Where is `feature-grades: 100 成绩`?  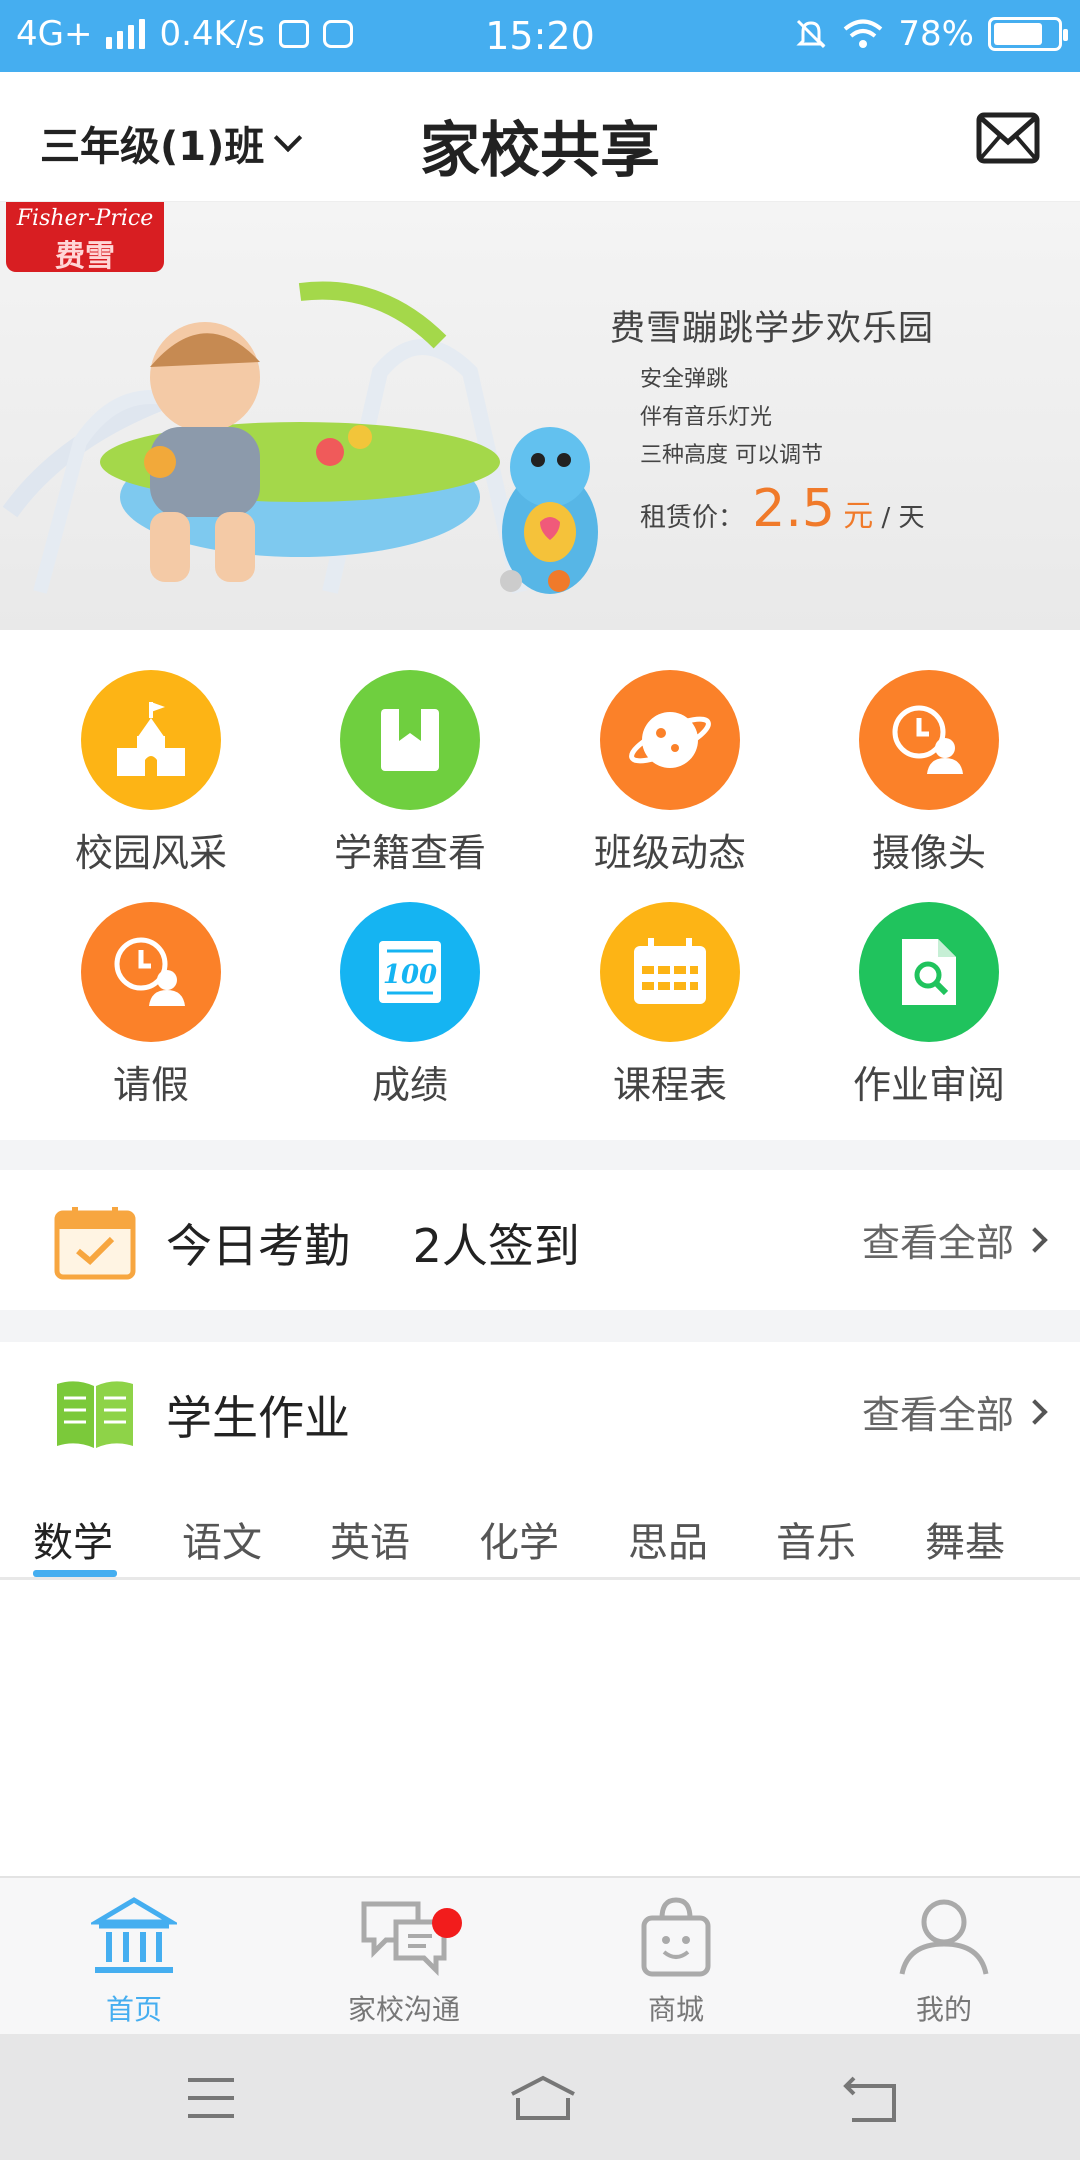 feature-grades: 100 成绩 is located at coordinates (410, 1005).